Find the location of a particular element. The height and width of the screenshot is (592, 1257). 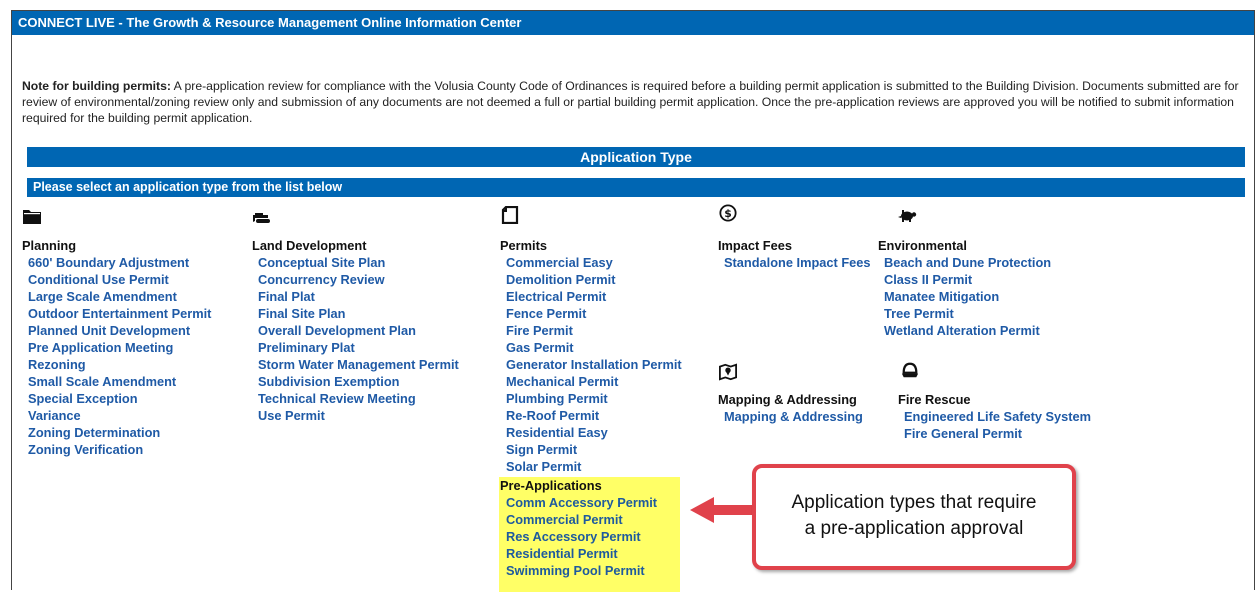

planning-item: Rezoning is located at coordinates (116, 364).